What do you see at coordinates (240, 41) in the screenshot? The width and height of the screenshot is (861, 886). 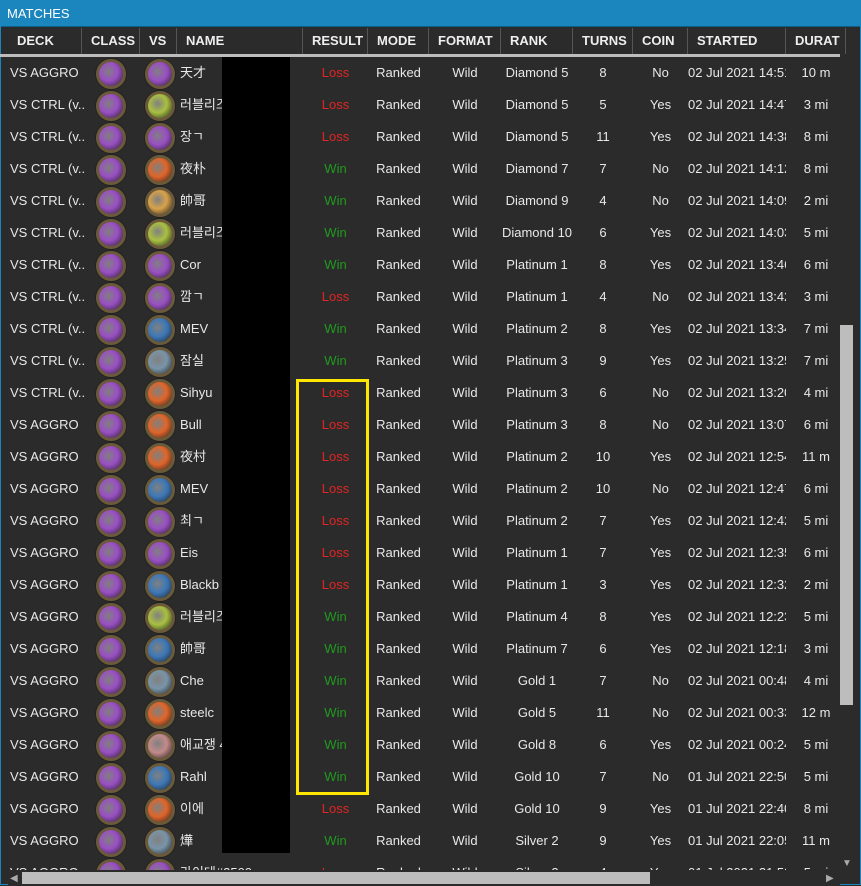 I see `column-header-name: NAME` at bounding box center [240, 41].